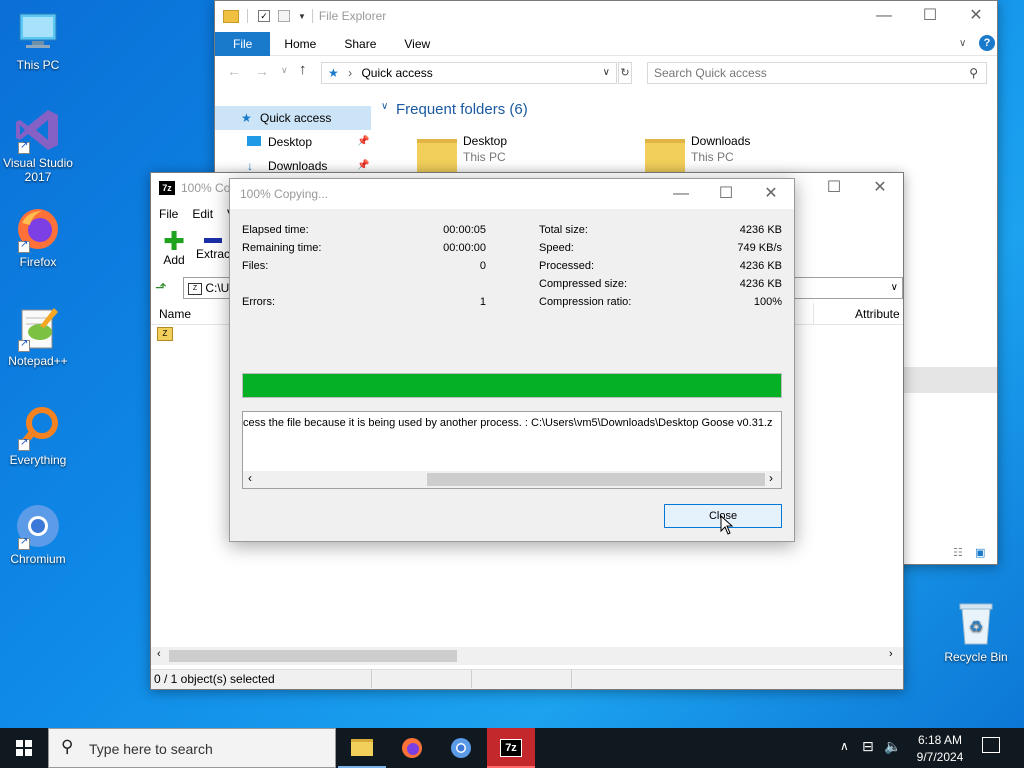 This screenshot has height=768, width=1024. Describe the element at coordinates (38, 336) in the screenshot. I see `desktop-icon-notepadpp: Notepad++` at that location.